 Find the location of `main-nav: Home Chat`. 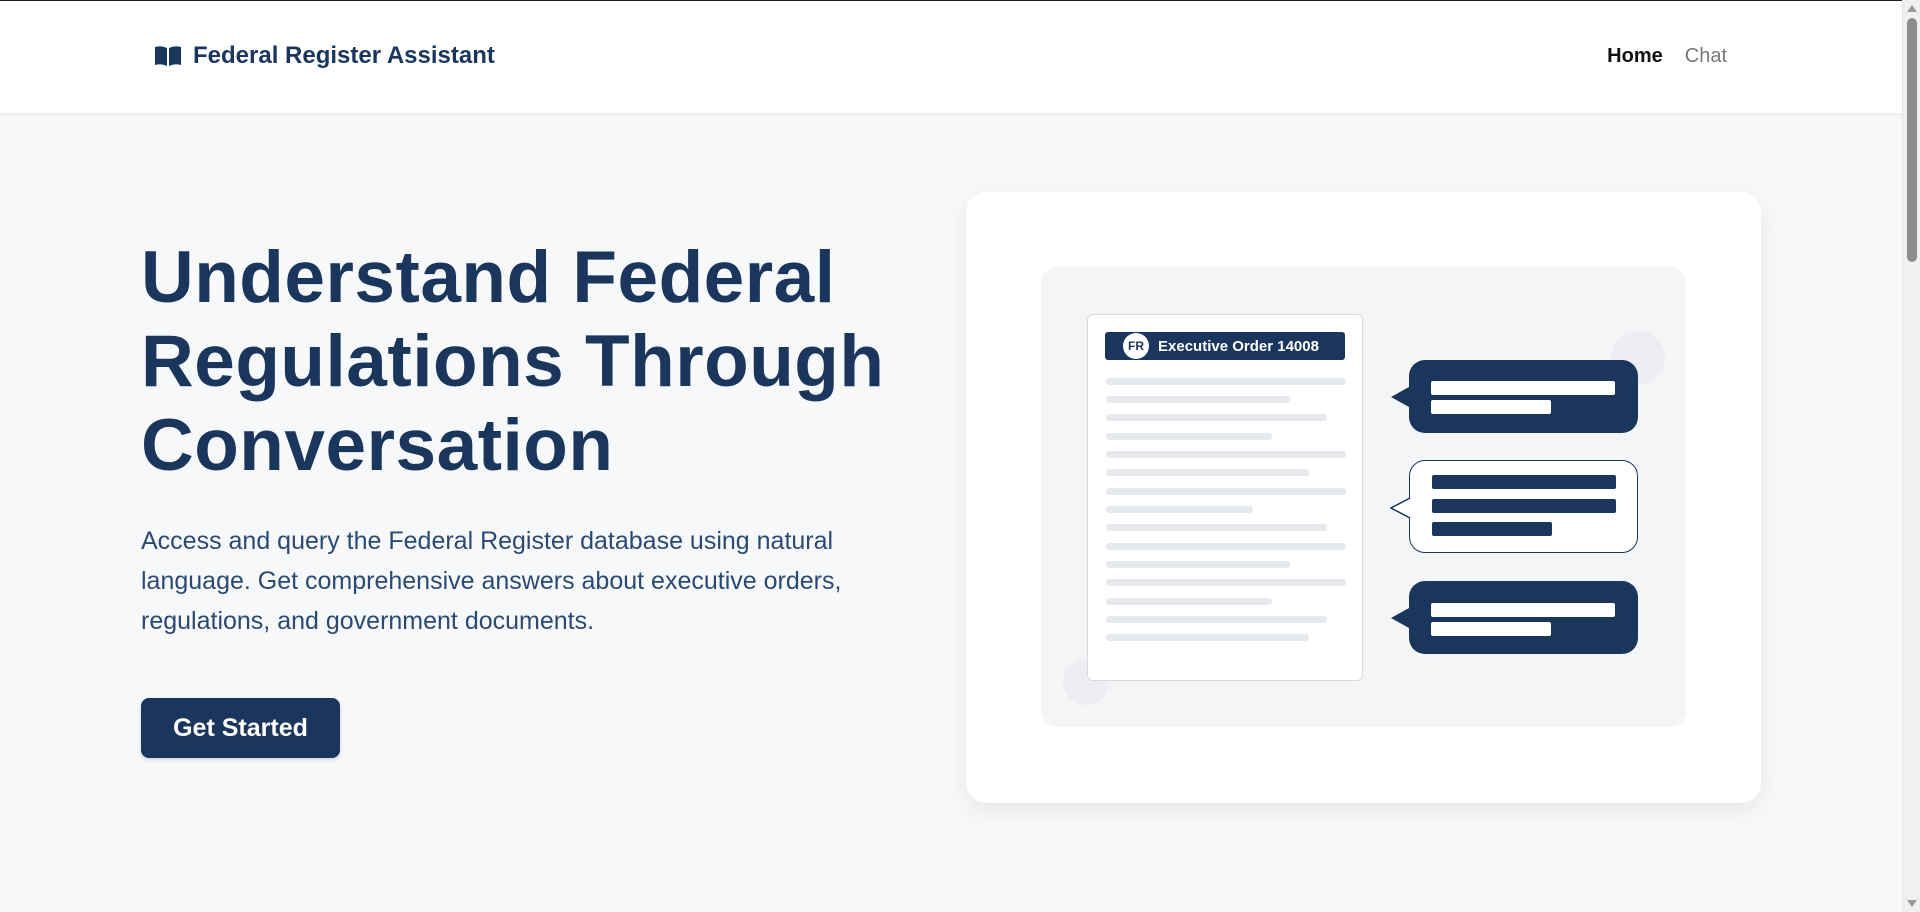

main-nav: Home Chat is located at coordinates (1667, 56).